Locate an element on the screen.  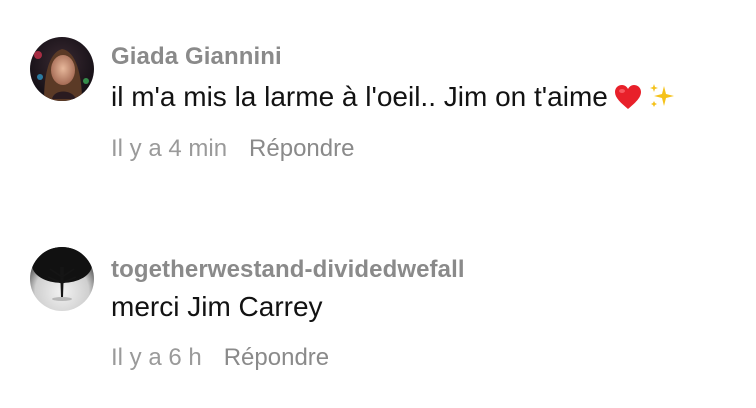
comment-meta: Il y a 6 h Répondre is located at coordinates (220, 358).